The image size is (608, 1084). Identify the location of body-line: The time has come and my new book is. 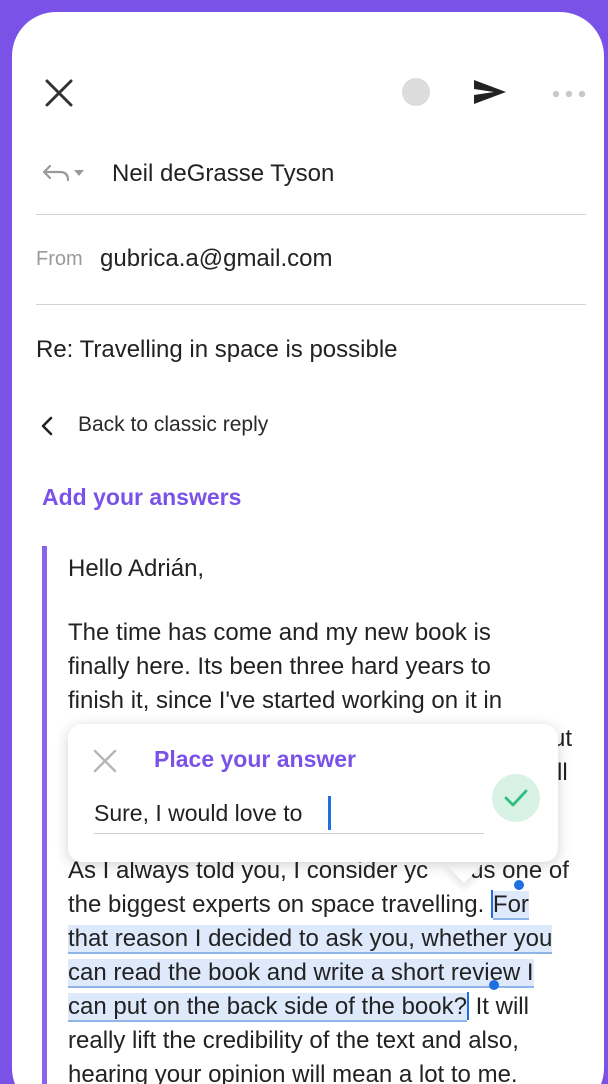
(279, 632).